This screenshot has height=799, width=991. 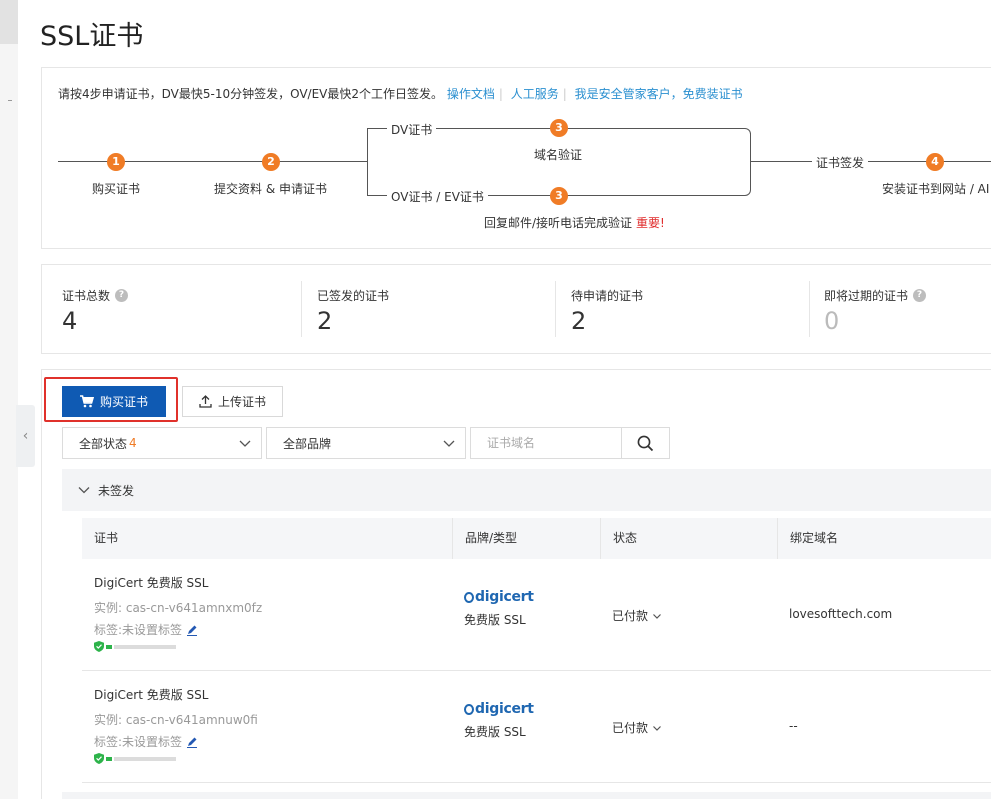 I want to click on column-header-brand: 品牌/类型, so click(x=527, y=538).